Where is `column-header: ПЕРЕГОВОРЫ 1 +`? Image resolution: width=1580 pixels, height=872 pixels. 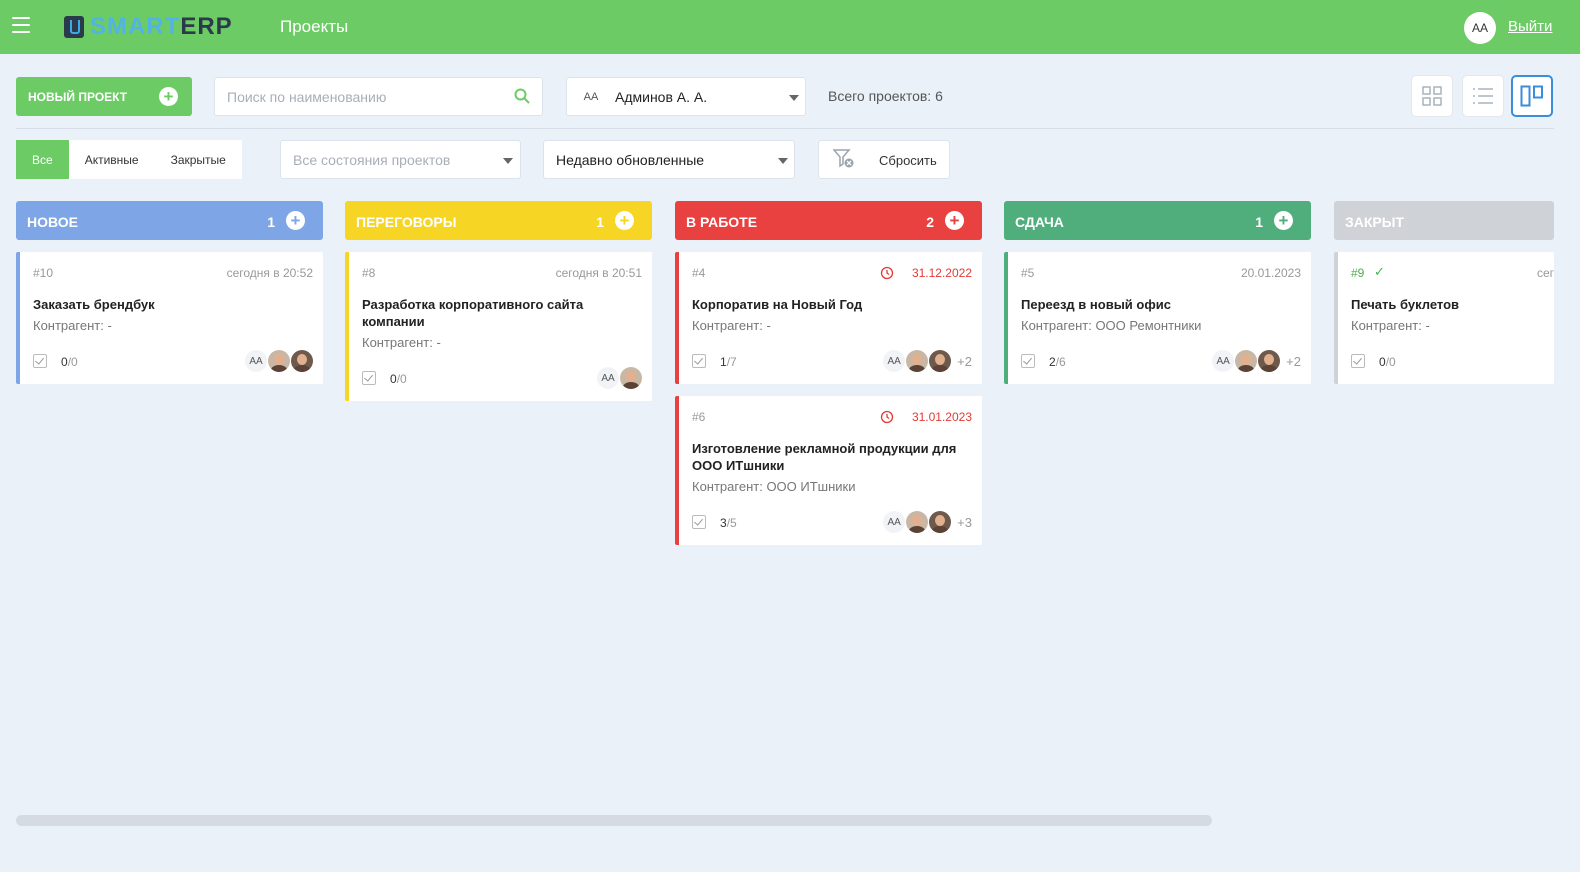
column-header: ПЕРЕГОВОРЫ 1 + is located at coordinates (498, 220).